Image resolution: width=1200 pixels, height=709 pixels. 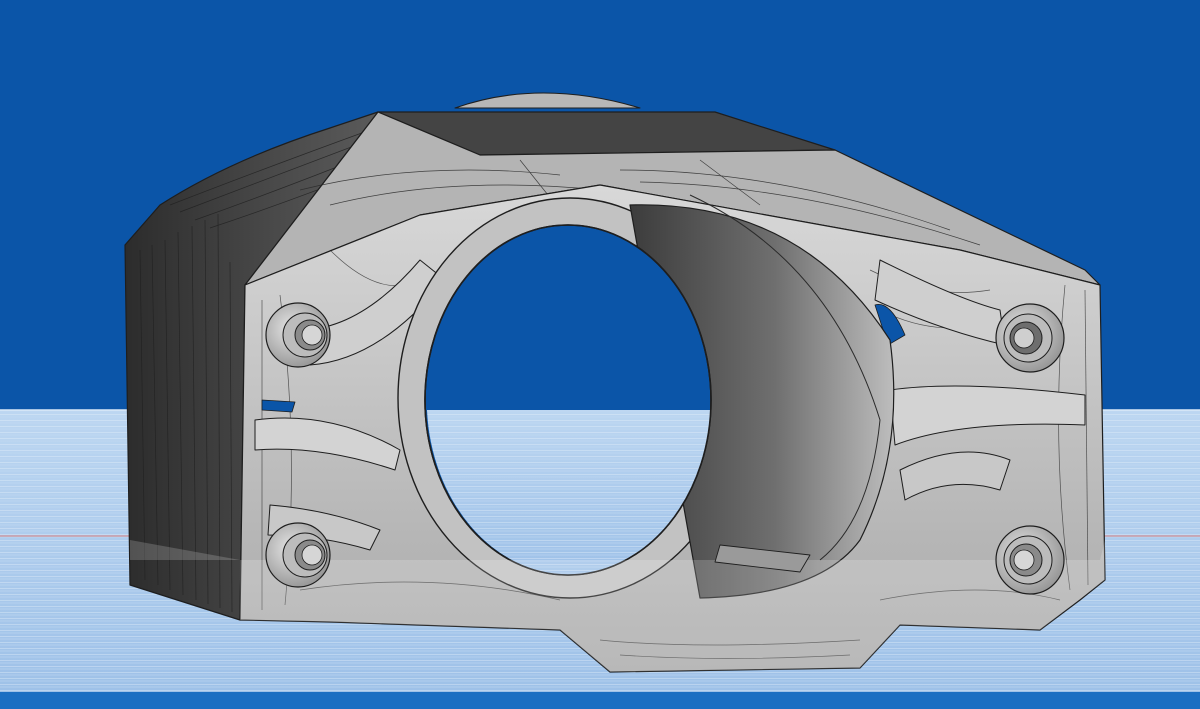 I want to click on bolt-boss-top-left, so click(x=298, y=335).